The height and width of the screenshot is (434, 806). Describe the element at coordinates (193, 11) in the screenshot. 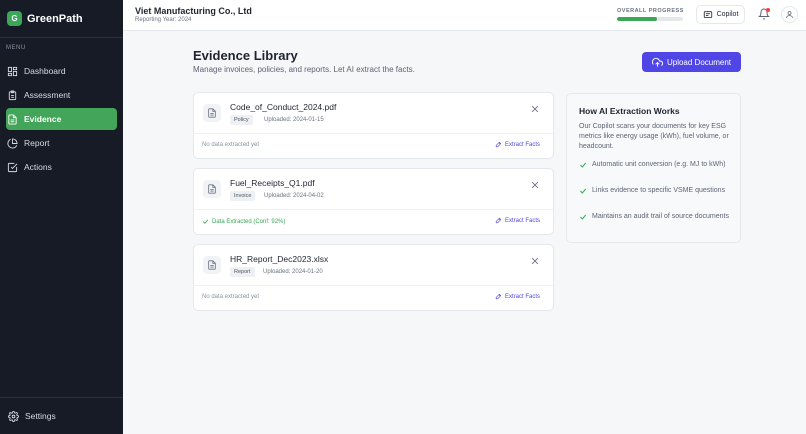

I see `company-name: Viet Manufacturing Co., Ltd` at that location.